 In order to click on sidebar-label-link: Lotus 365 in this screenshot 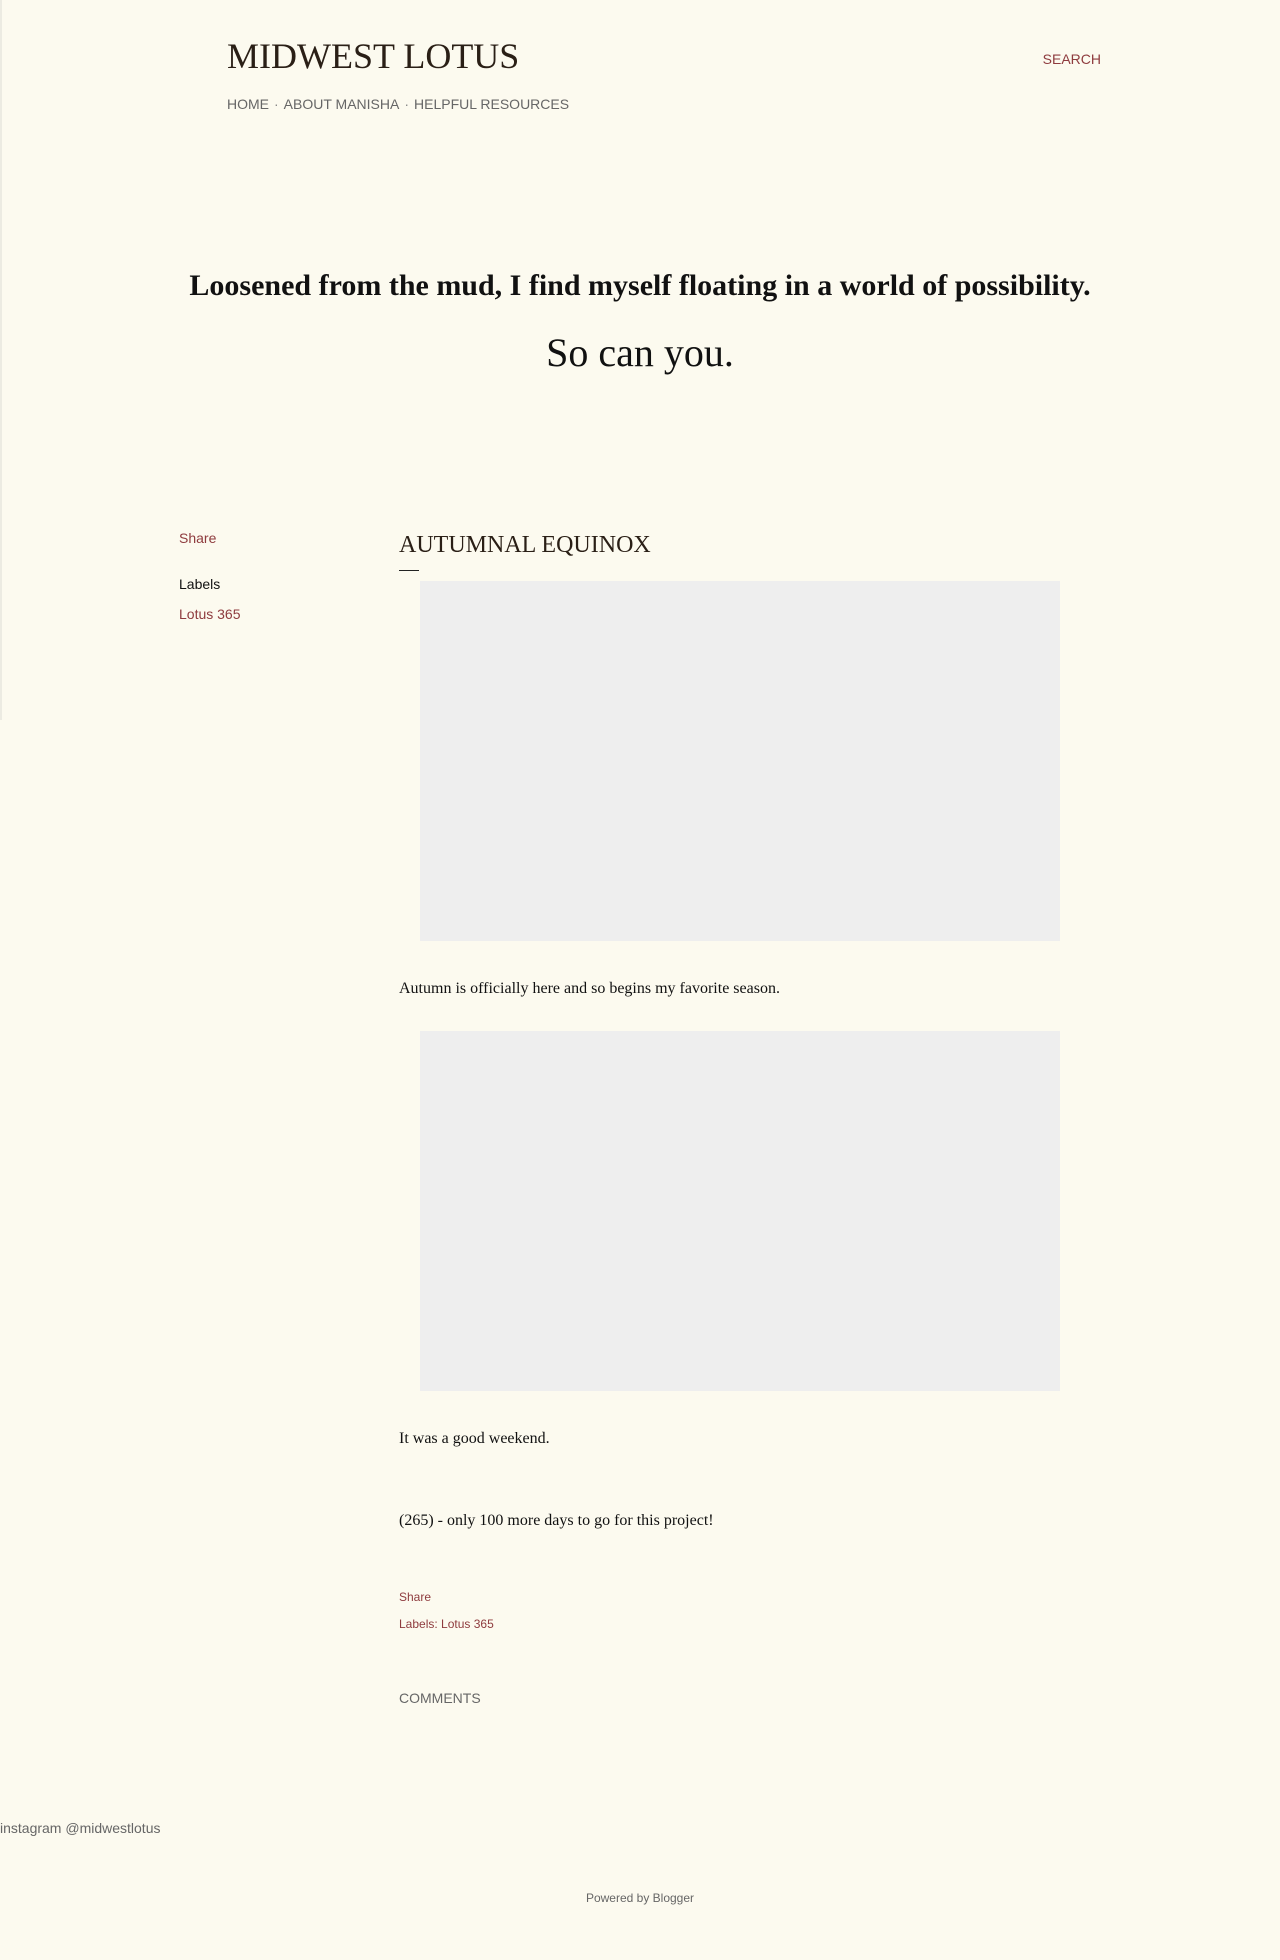, I will do `click(210, 614)`.